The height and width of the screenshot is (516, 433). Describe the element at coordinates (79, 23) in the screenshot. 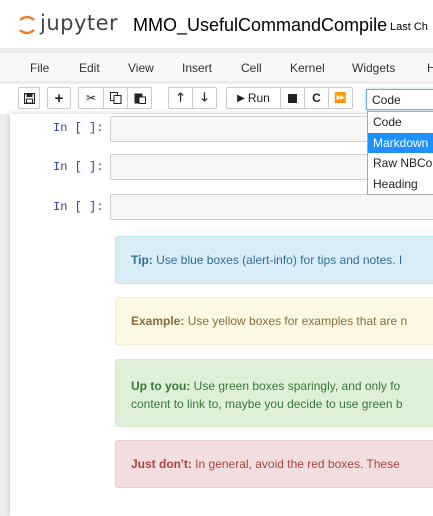

I see `logo-text: jupyter` at that location.